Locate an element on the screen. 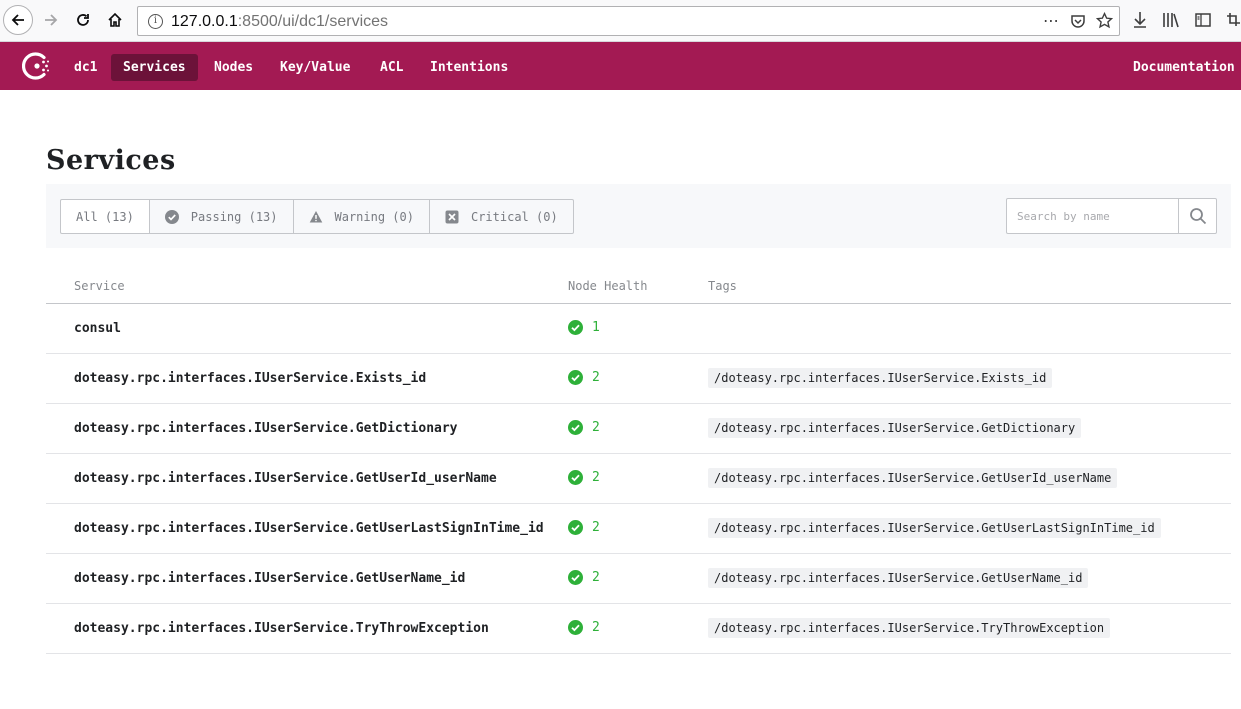  page-title: Services is located at coordinates (111, 160).